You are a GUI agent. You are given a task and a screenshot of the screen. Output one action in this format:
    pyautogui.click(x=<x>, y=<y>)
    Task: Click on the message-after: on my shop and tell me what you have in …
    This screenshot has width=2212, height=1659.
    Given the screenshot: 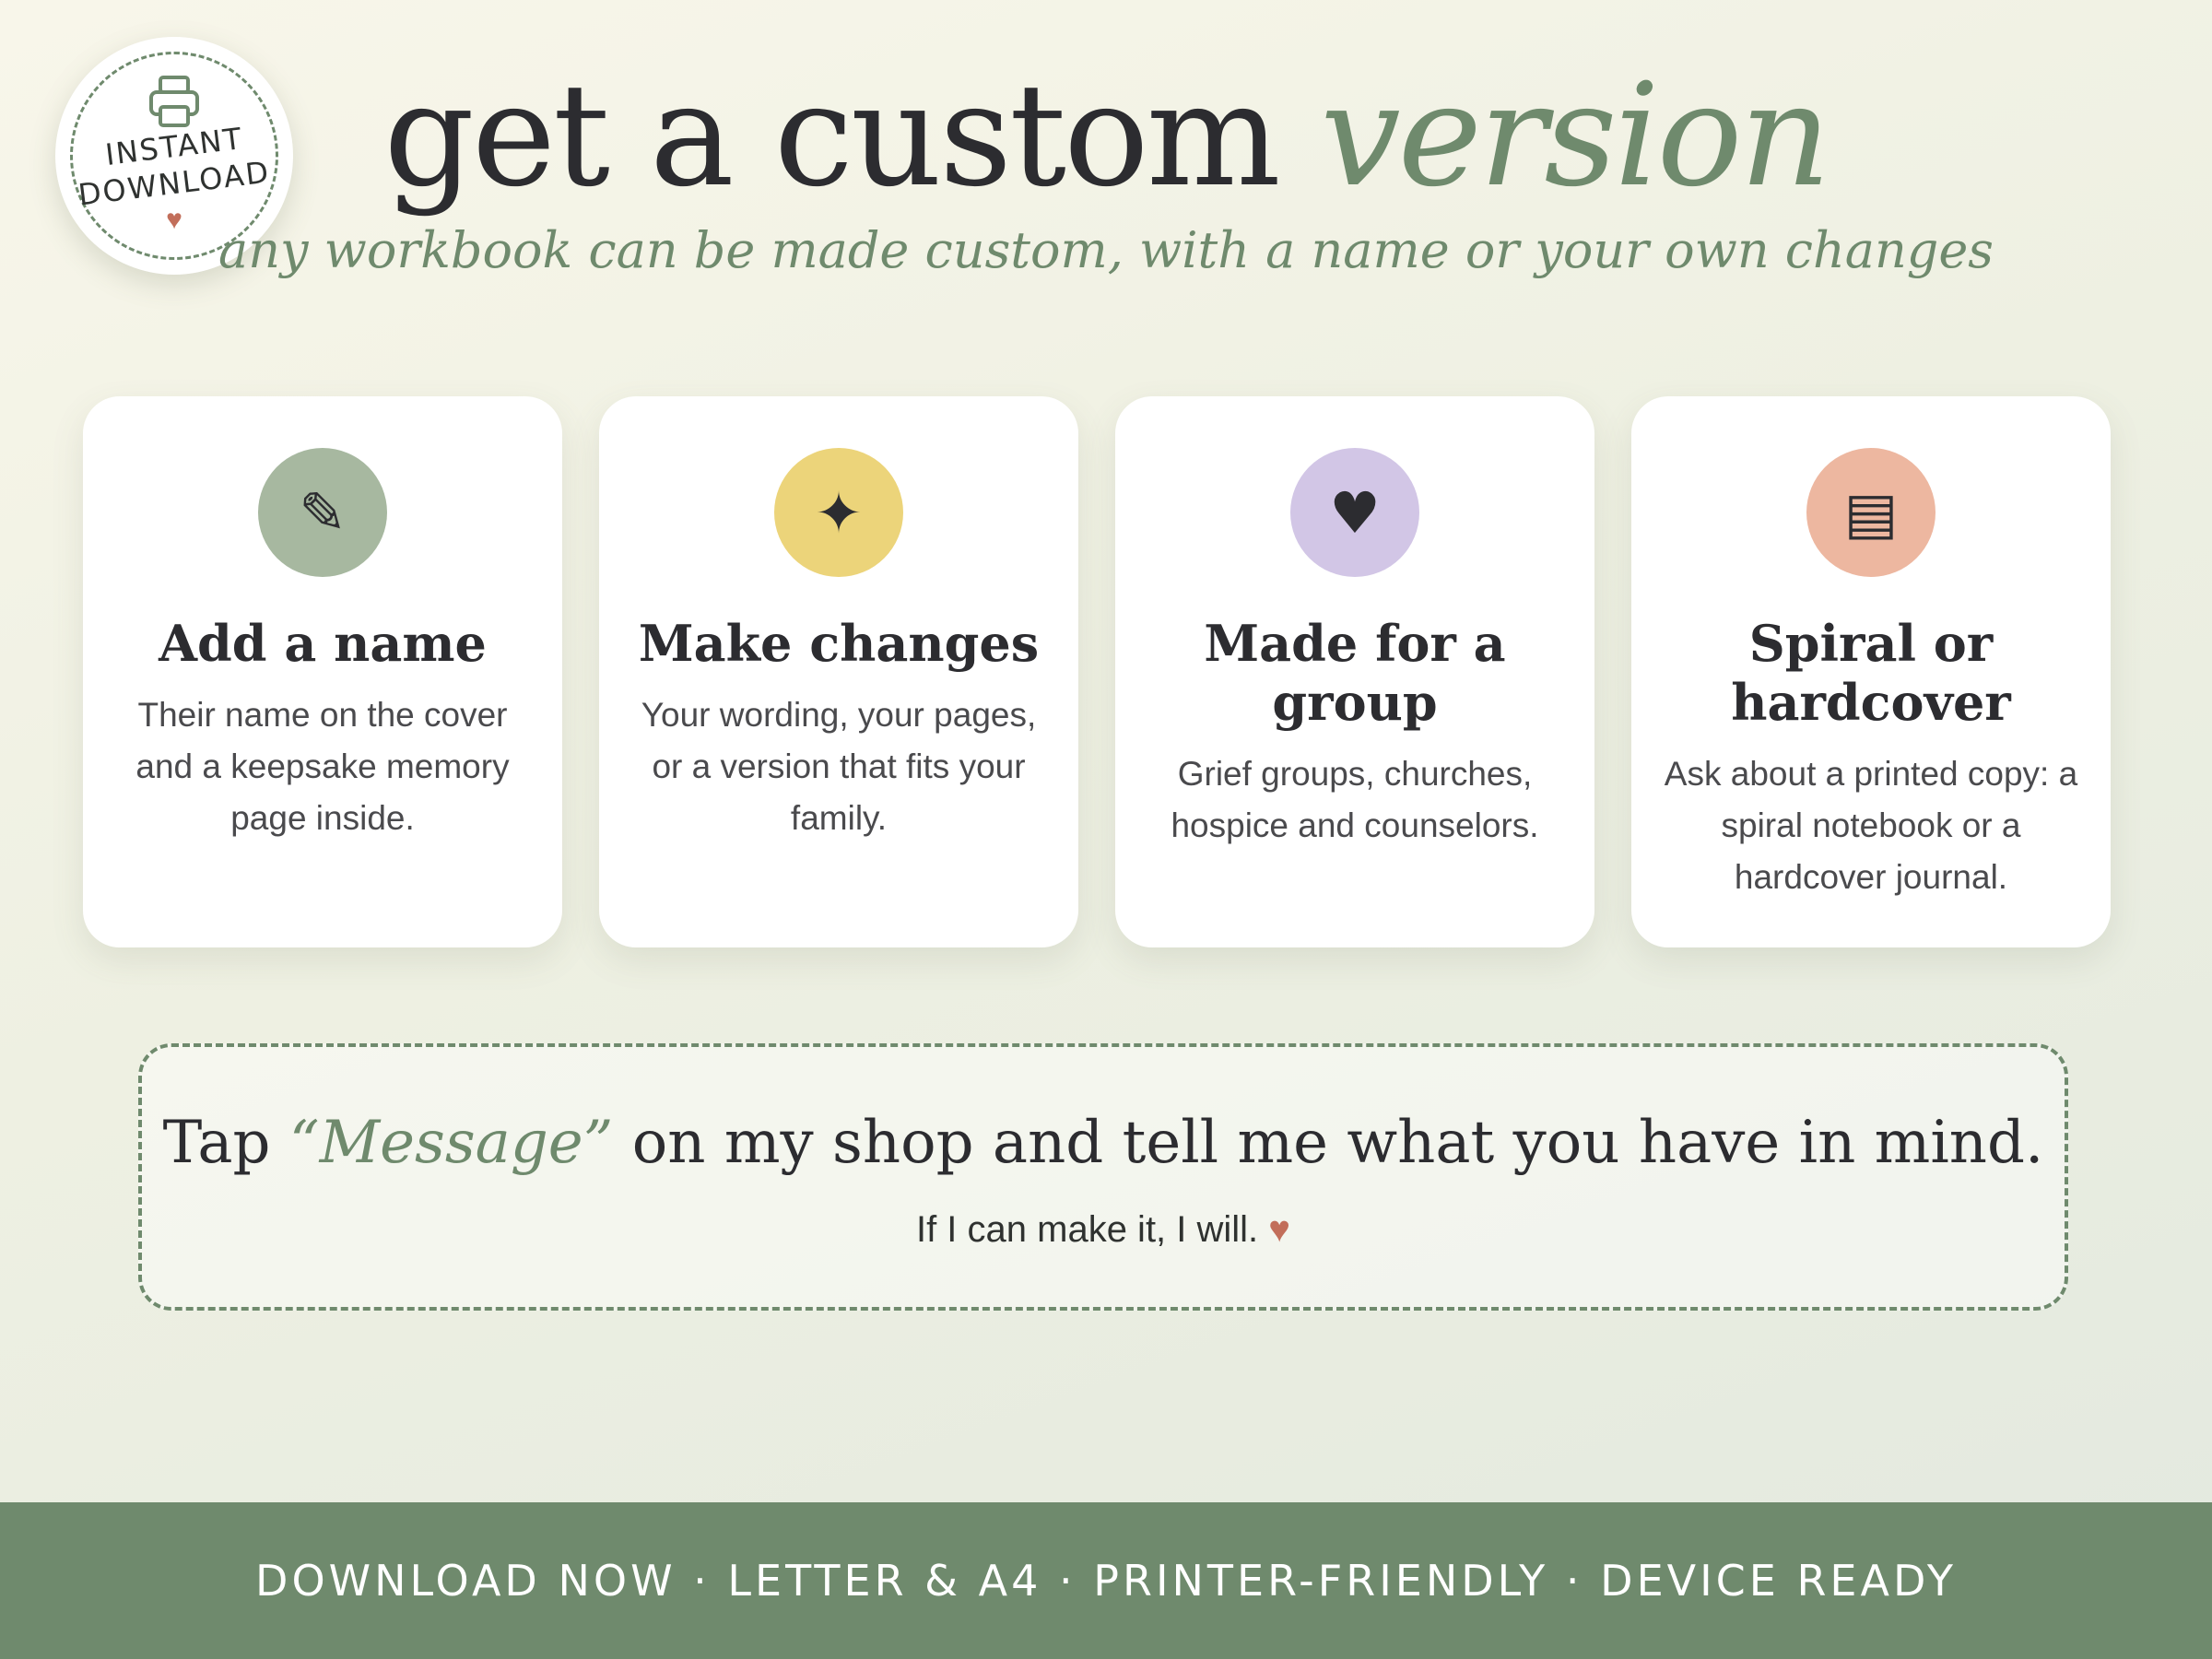 What is the action you would take?
    pyautogui.click(x=1337, y=1143)
    